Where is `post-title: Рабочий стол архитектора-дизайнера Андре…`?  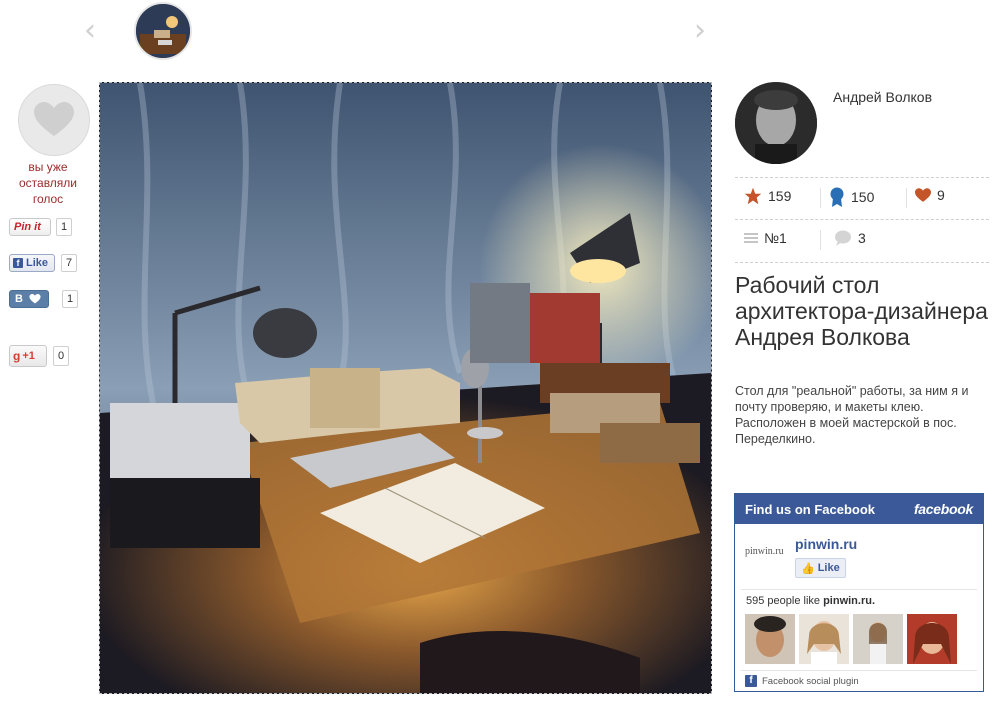 post-title: Рабочий стол архитектора-дизайнера Андре… is located at coordinates (861, 311).